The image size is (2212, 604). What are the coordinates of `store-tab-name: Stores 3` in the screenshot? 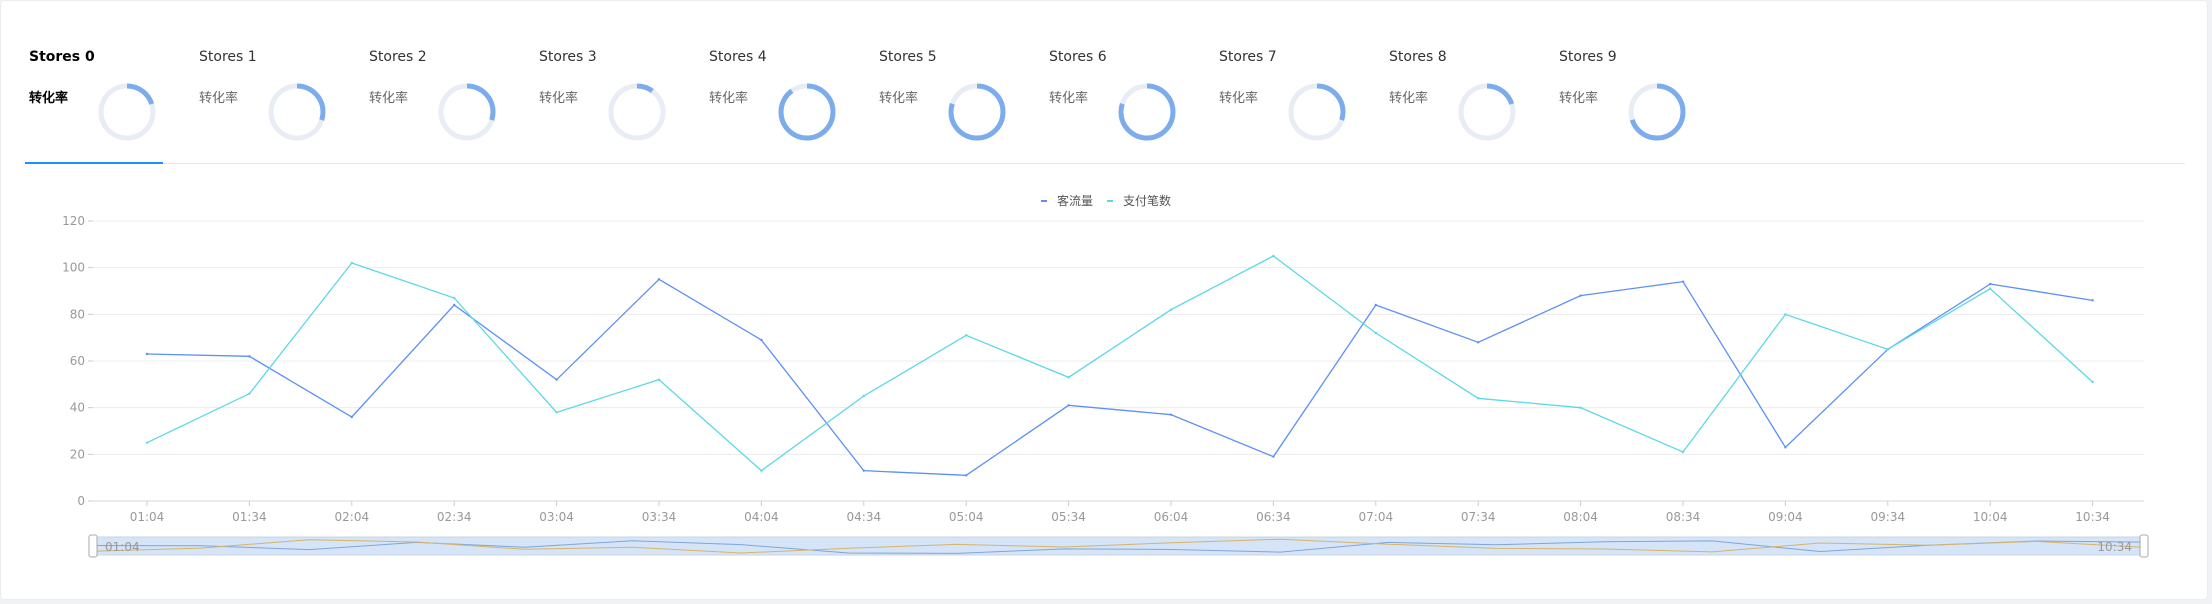 It's located at (568, 57).